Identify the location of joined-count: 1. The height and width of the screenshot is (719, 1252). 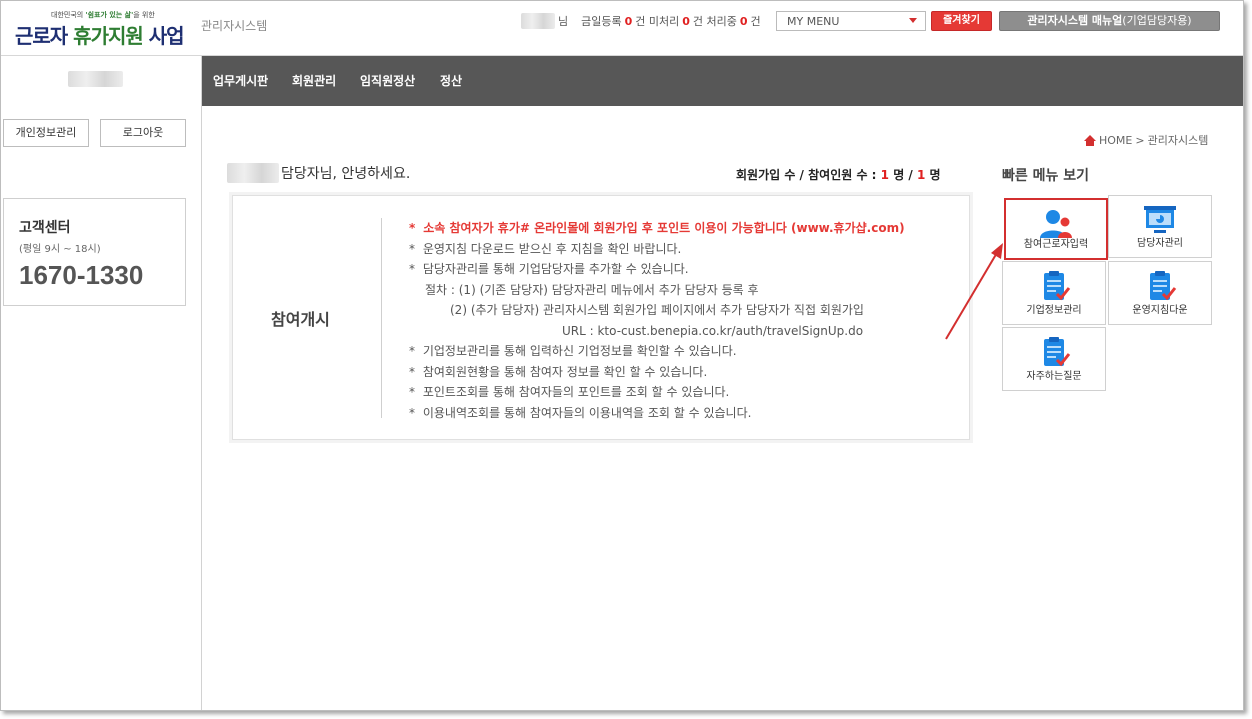
(885, 175).